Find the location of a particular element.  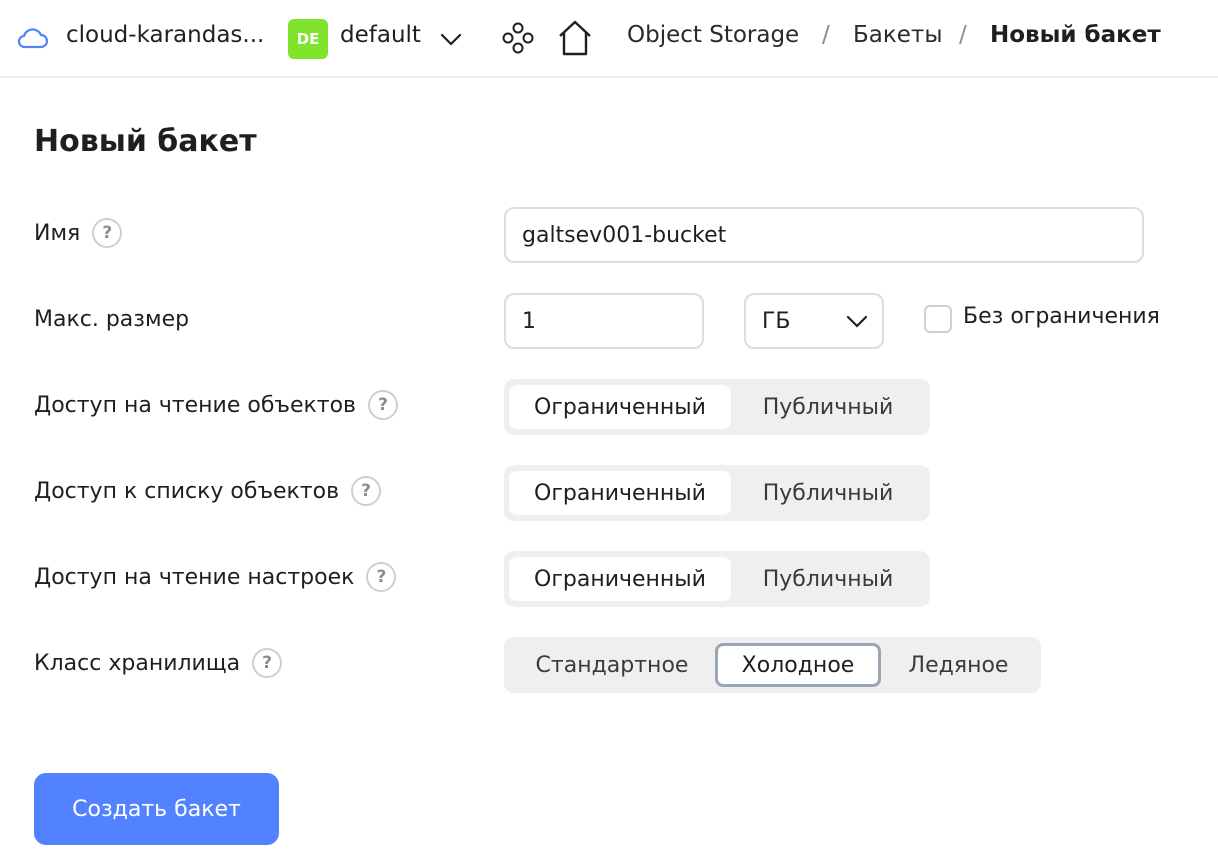

storage-class-toggle: Стандартное Холодное Ледяное is located at coordinates (772, 665).